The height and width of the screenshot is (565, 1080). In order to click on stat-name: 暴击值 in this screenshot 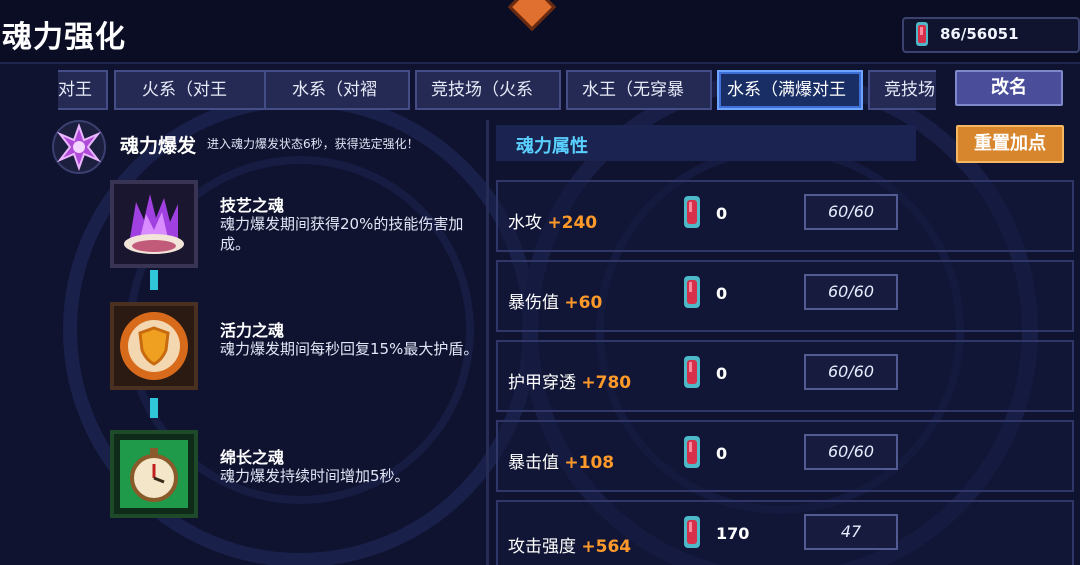, I will do `click(533, 463)`.